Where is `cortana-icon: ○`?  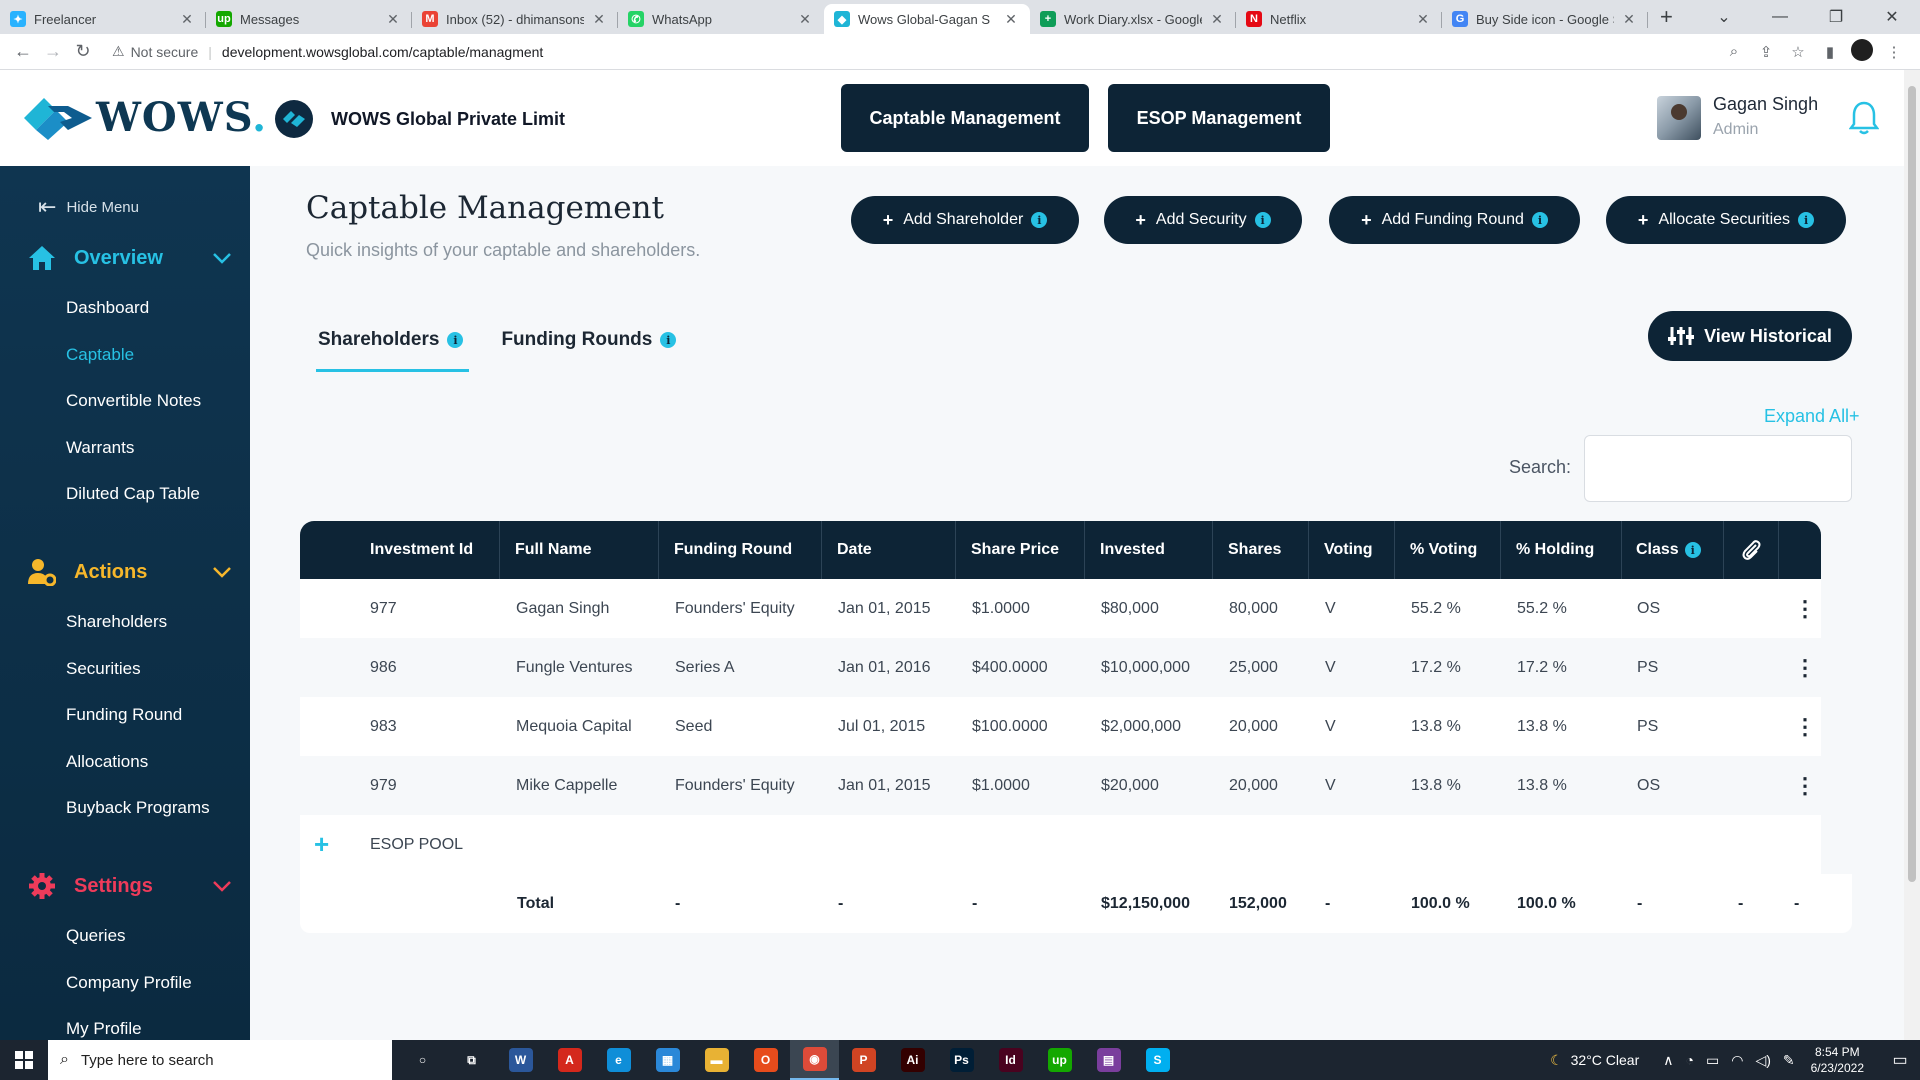 cortana-icon: ○ is located at coordinates (422, 1060).